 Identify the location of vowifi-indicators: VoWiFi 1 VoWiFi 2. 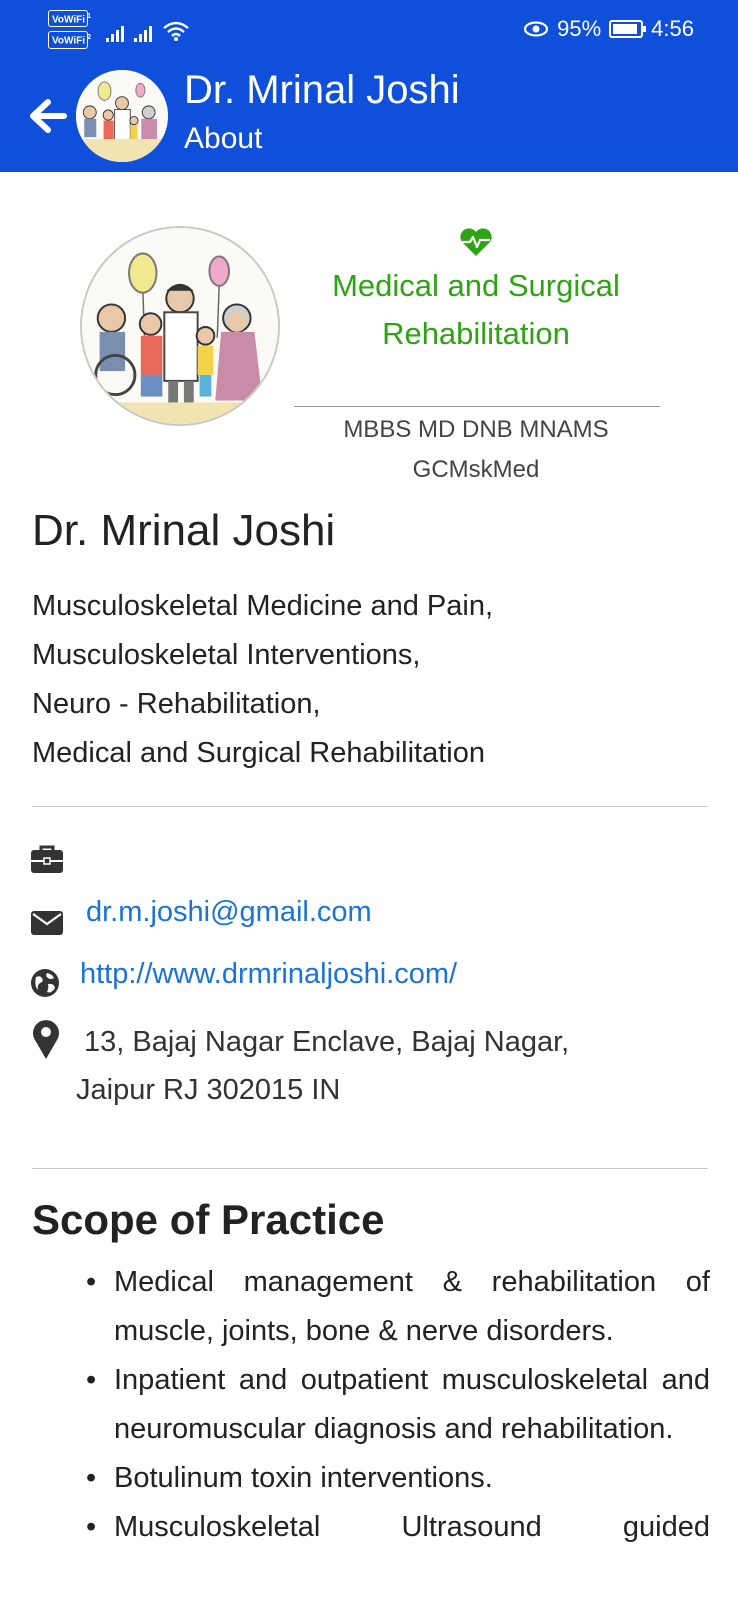
(69, 31).